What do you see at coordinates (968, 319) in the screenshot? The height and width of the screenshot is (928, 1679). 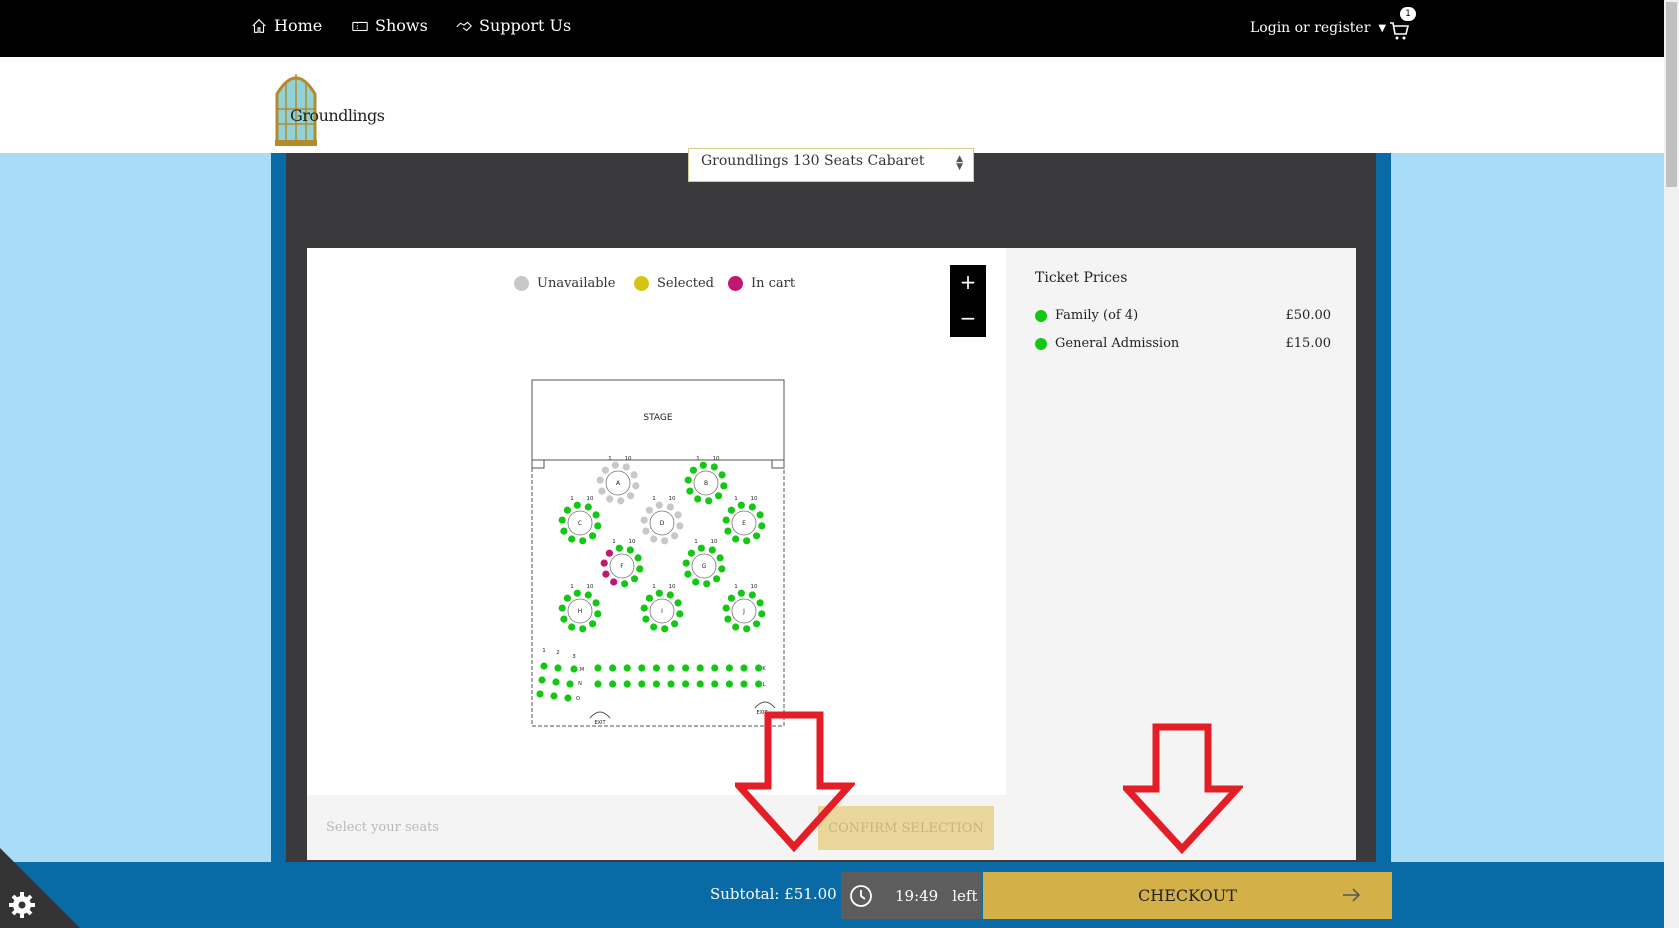 I see `zoom-out-button: −` at bounding box center [968, 319].